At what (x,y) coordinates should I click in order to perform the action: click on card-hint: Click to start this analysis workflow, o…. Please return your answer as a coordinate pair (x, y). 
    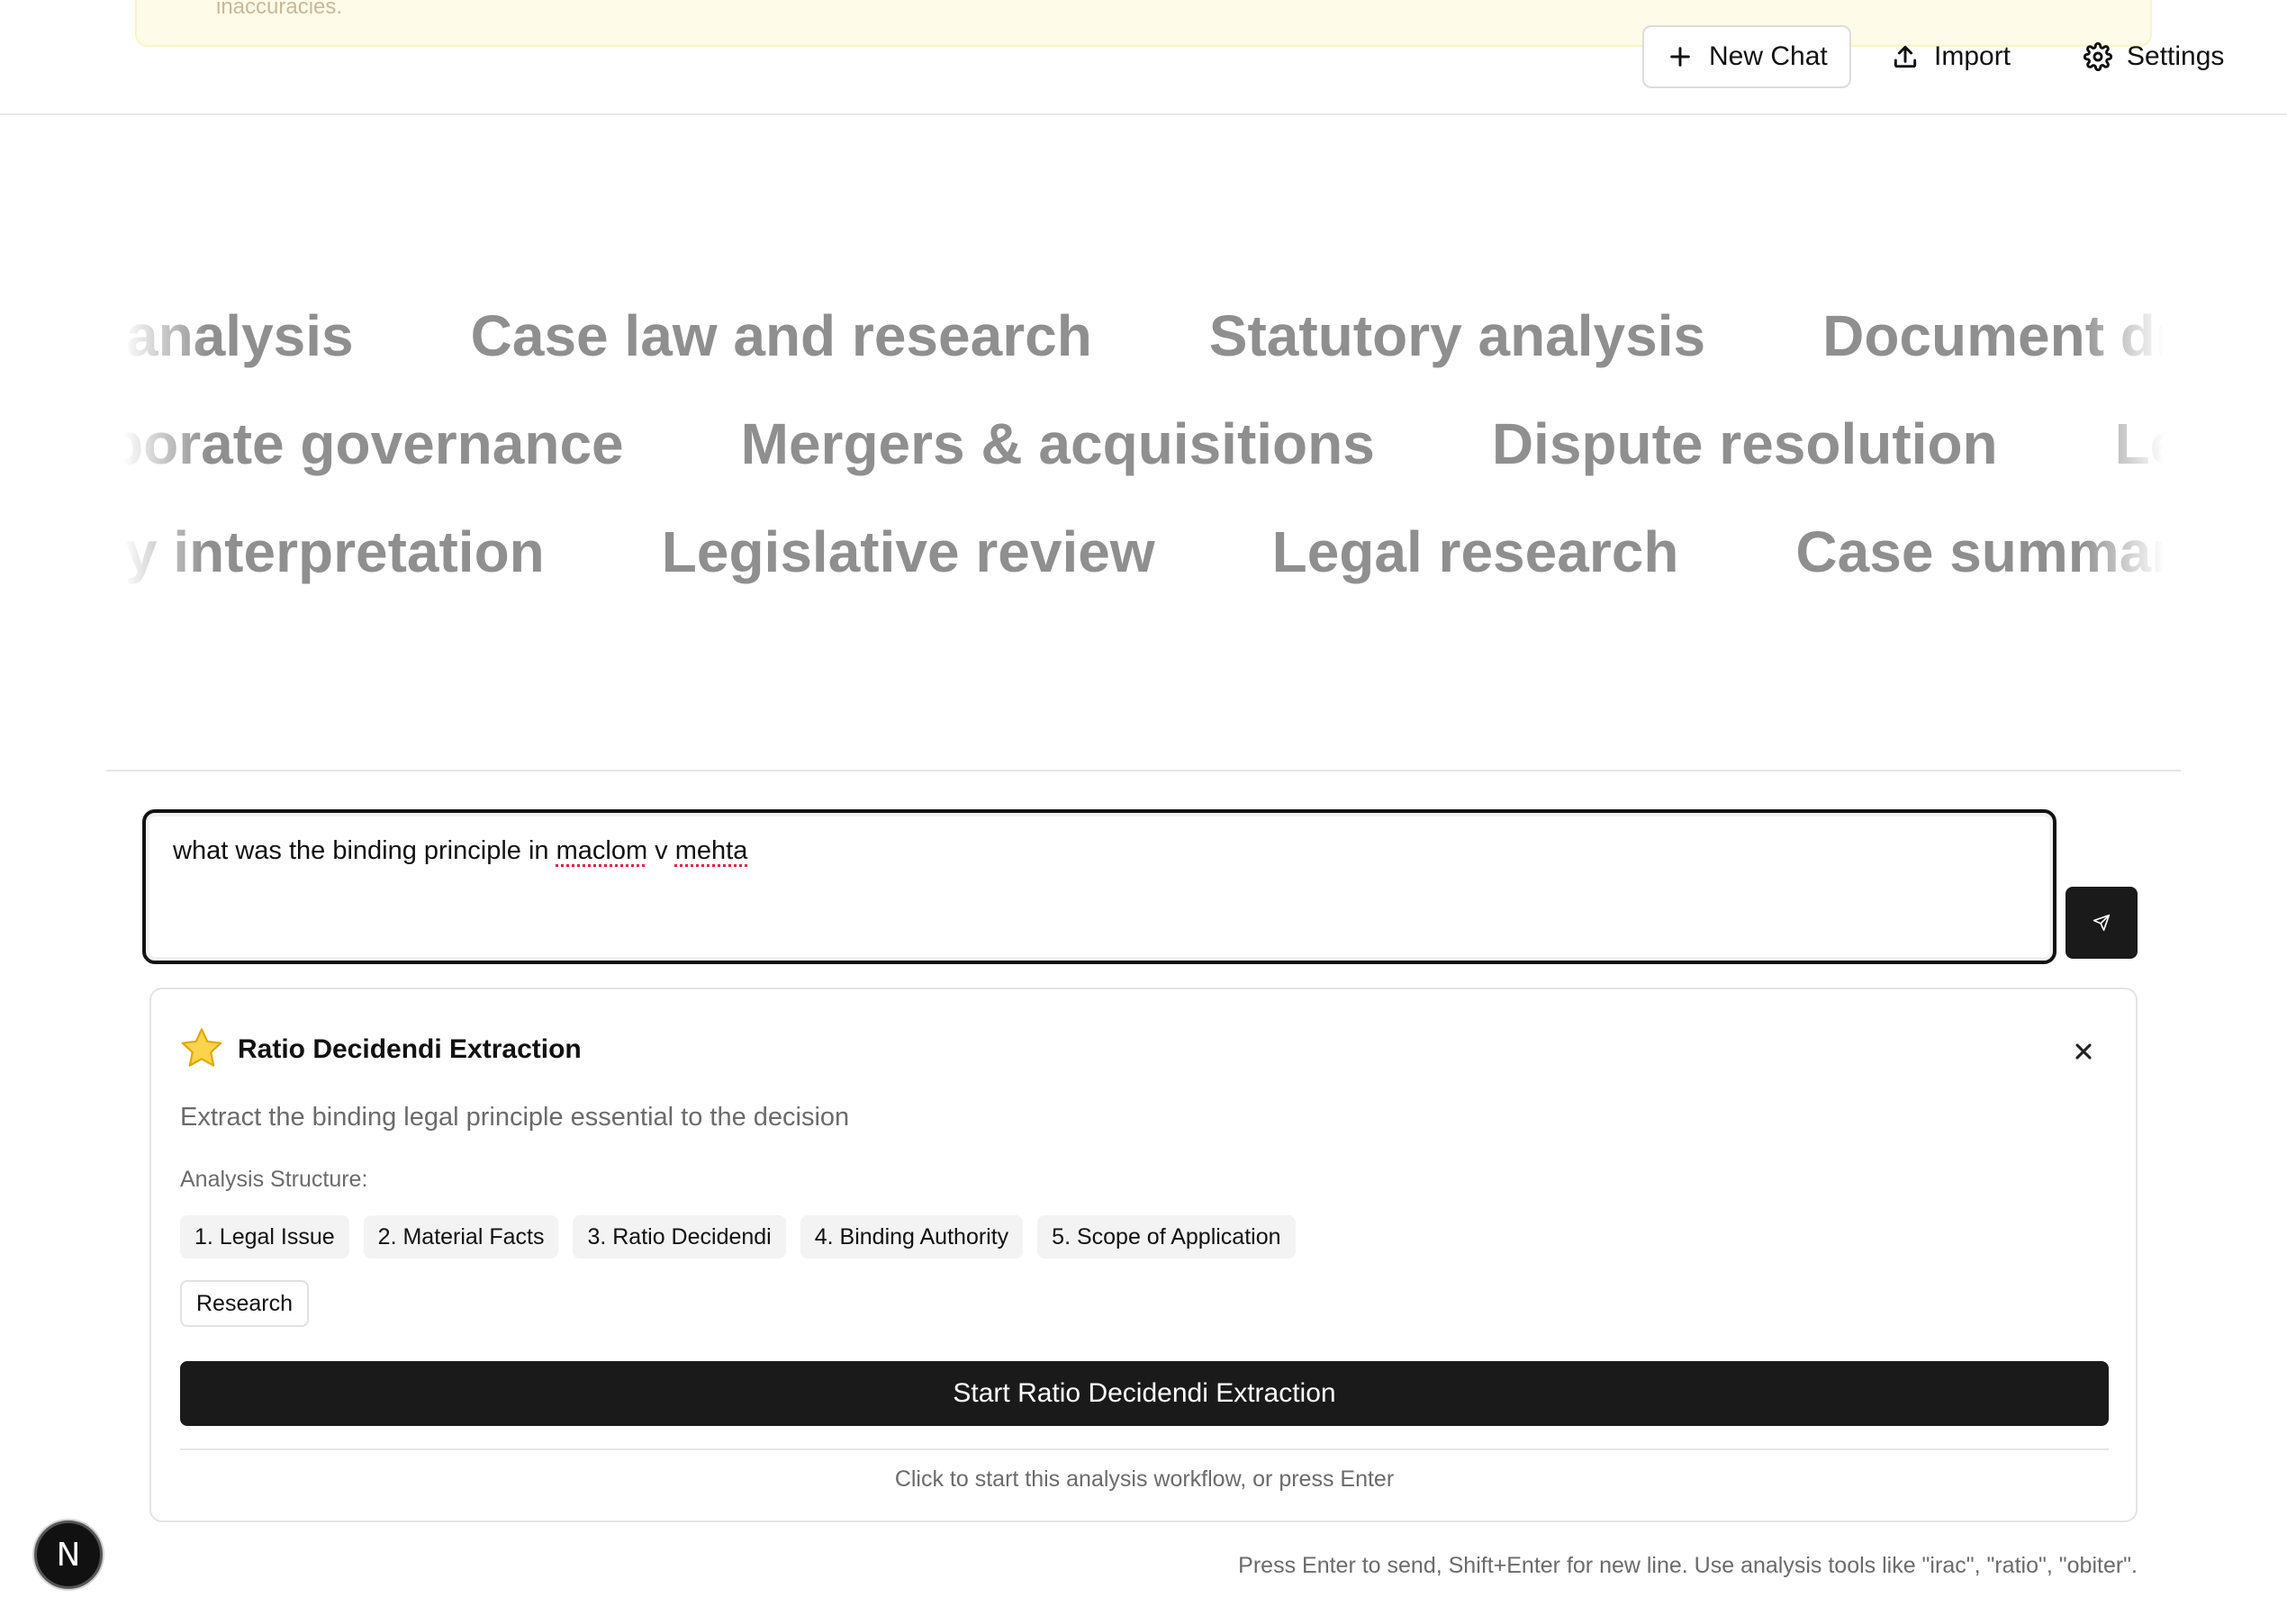
    Looking at the image, I should click on (1144, 1479).